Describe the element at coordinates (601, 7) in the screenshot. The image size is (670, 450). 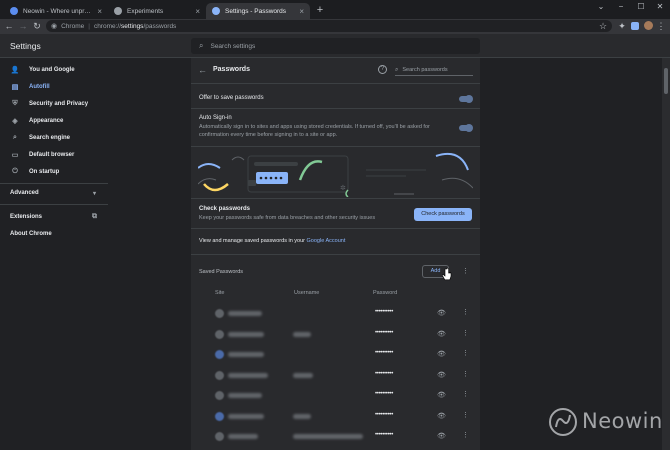
I see `tab-search-icon: ⌄` at that location.